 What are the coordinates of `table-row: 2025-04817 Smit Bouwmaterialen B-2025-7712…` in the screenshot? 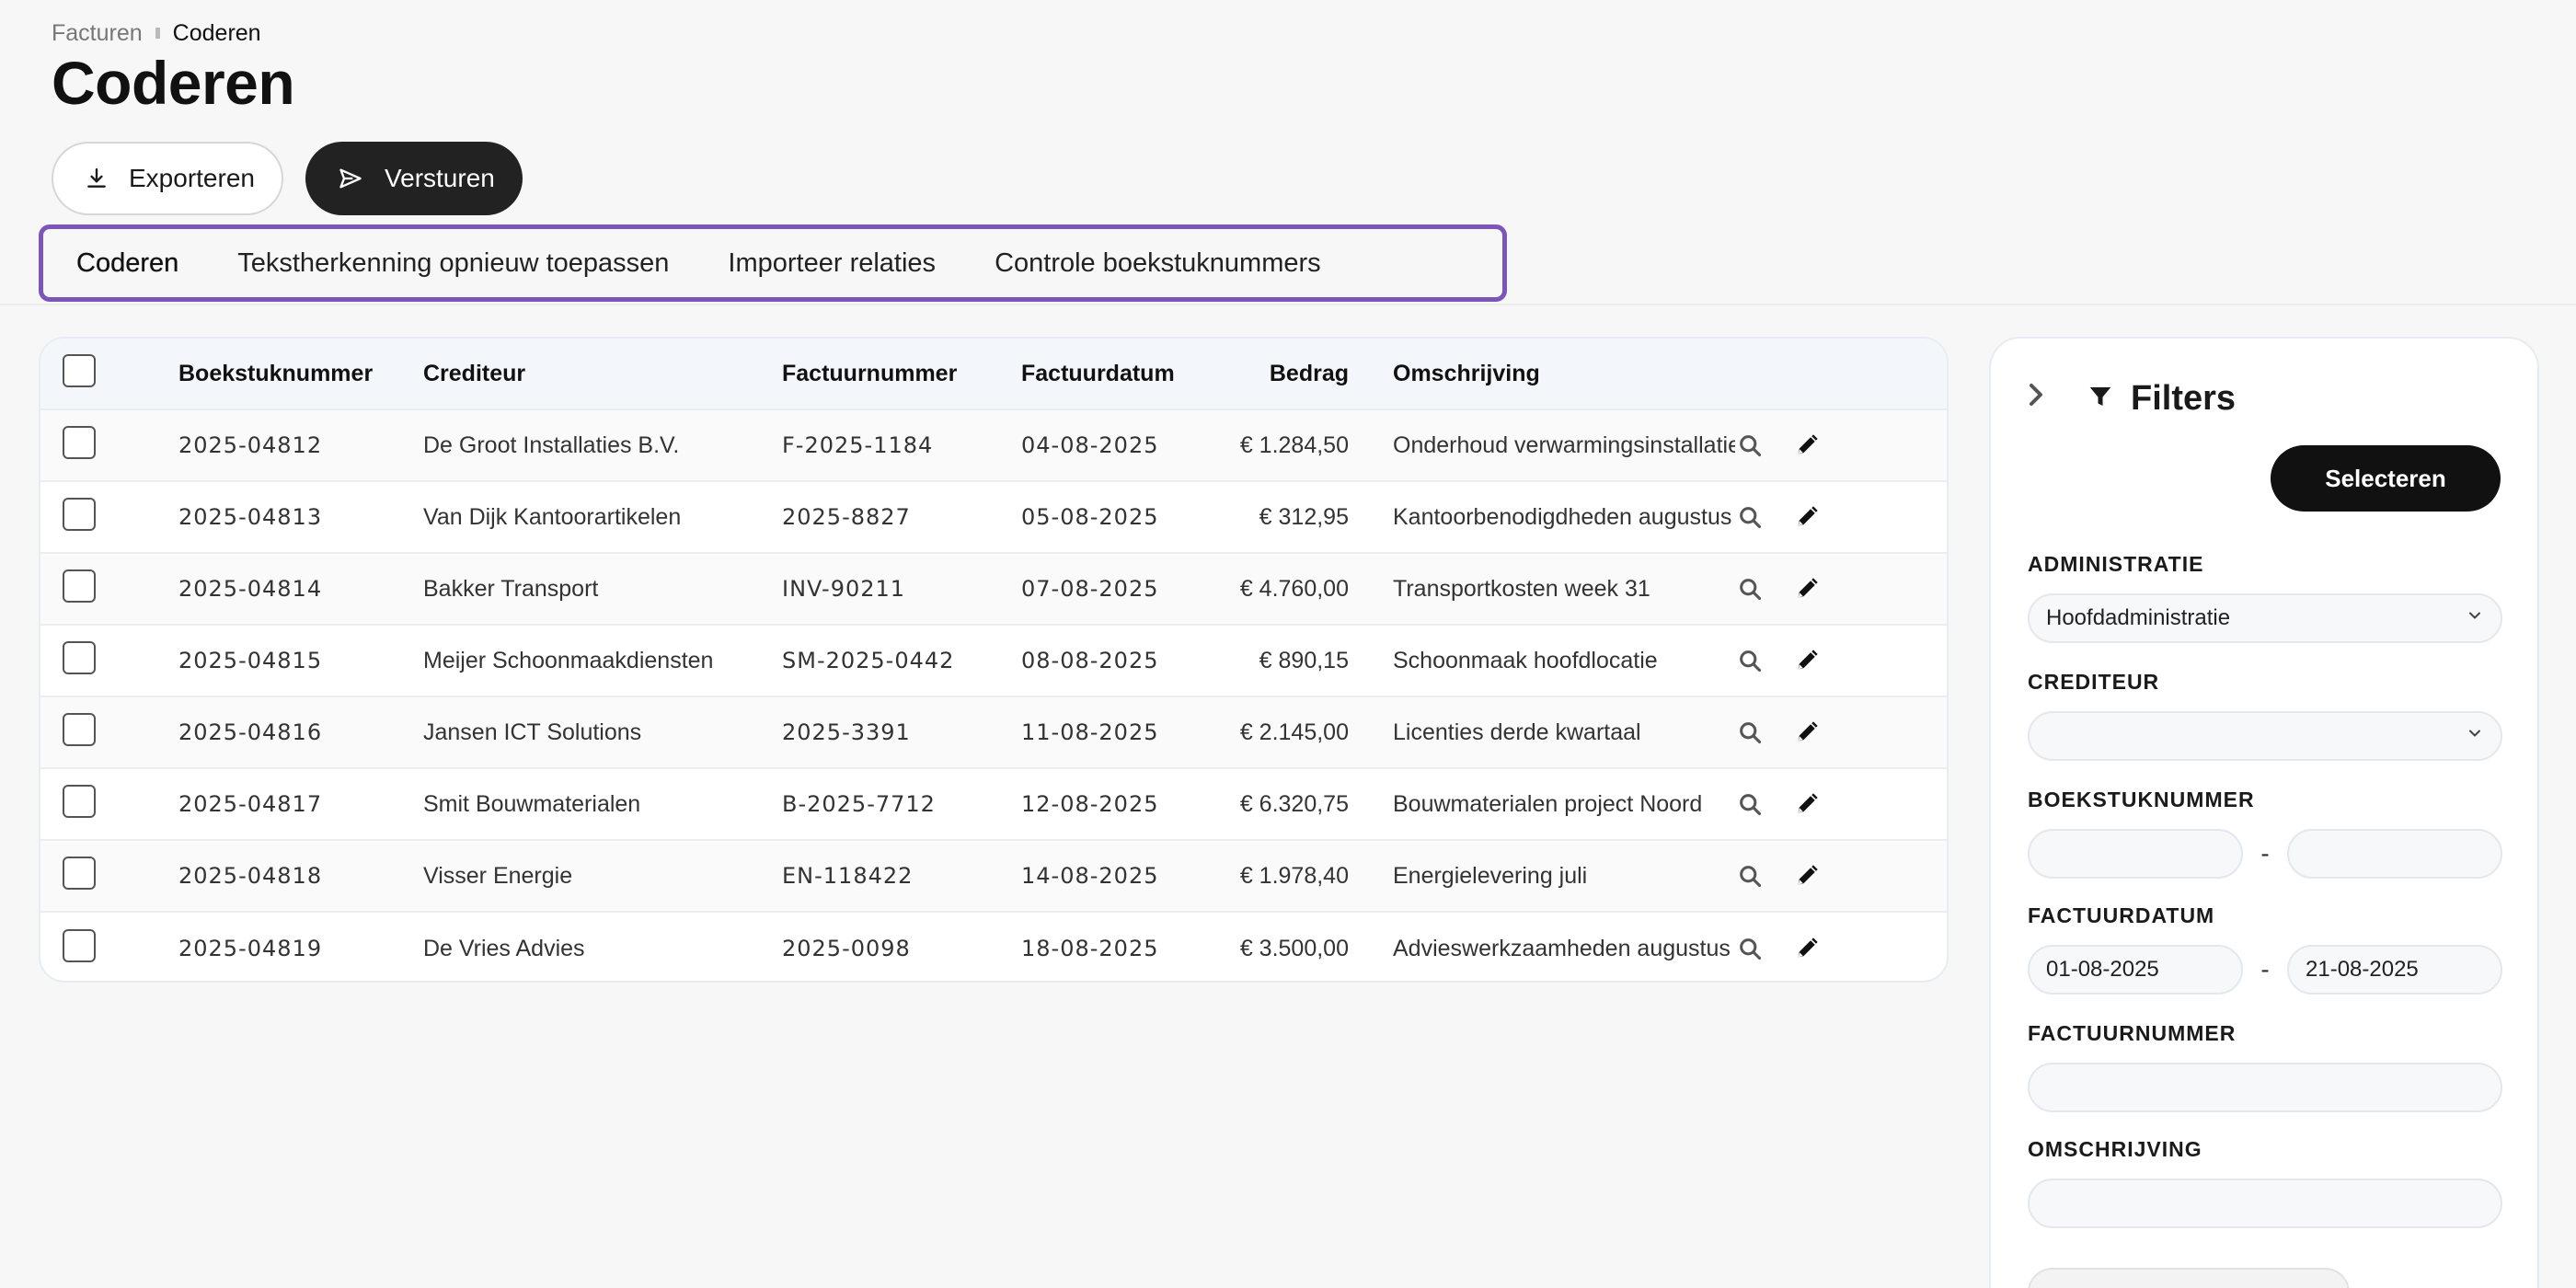 It's located at (993, 805).